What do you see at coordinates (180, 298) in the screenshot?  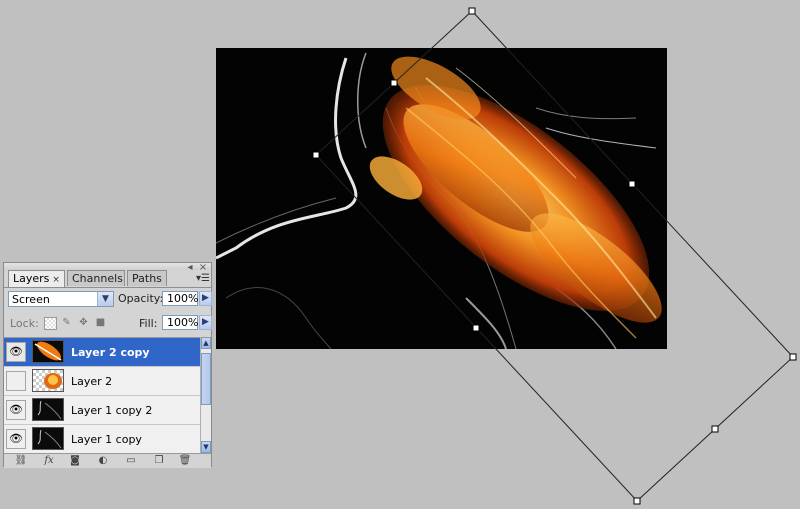 I see `opacity-input: 100%` at bounding box center [180, 298].